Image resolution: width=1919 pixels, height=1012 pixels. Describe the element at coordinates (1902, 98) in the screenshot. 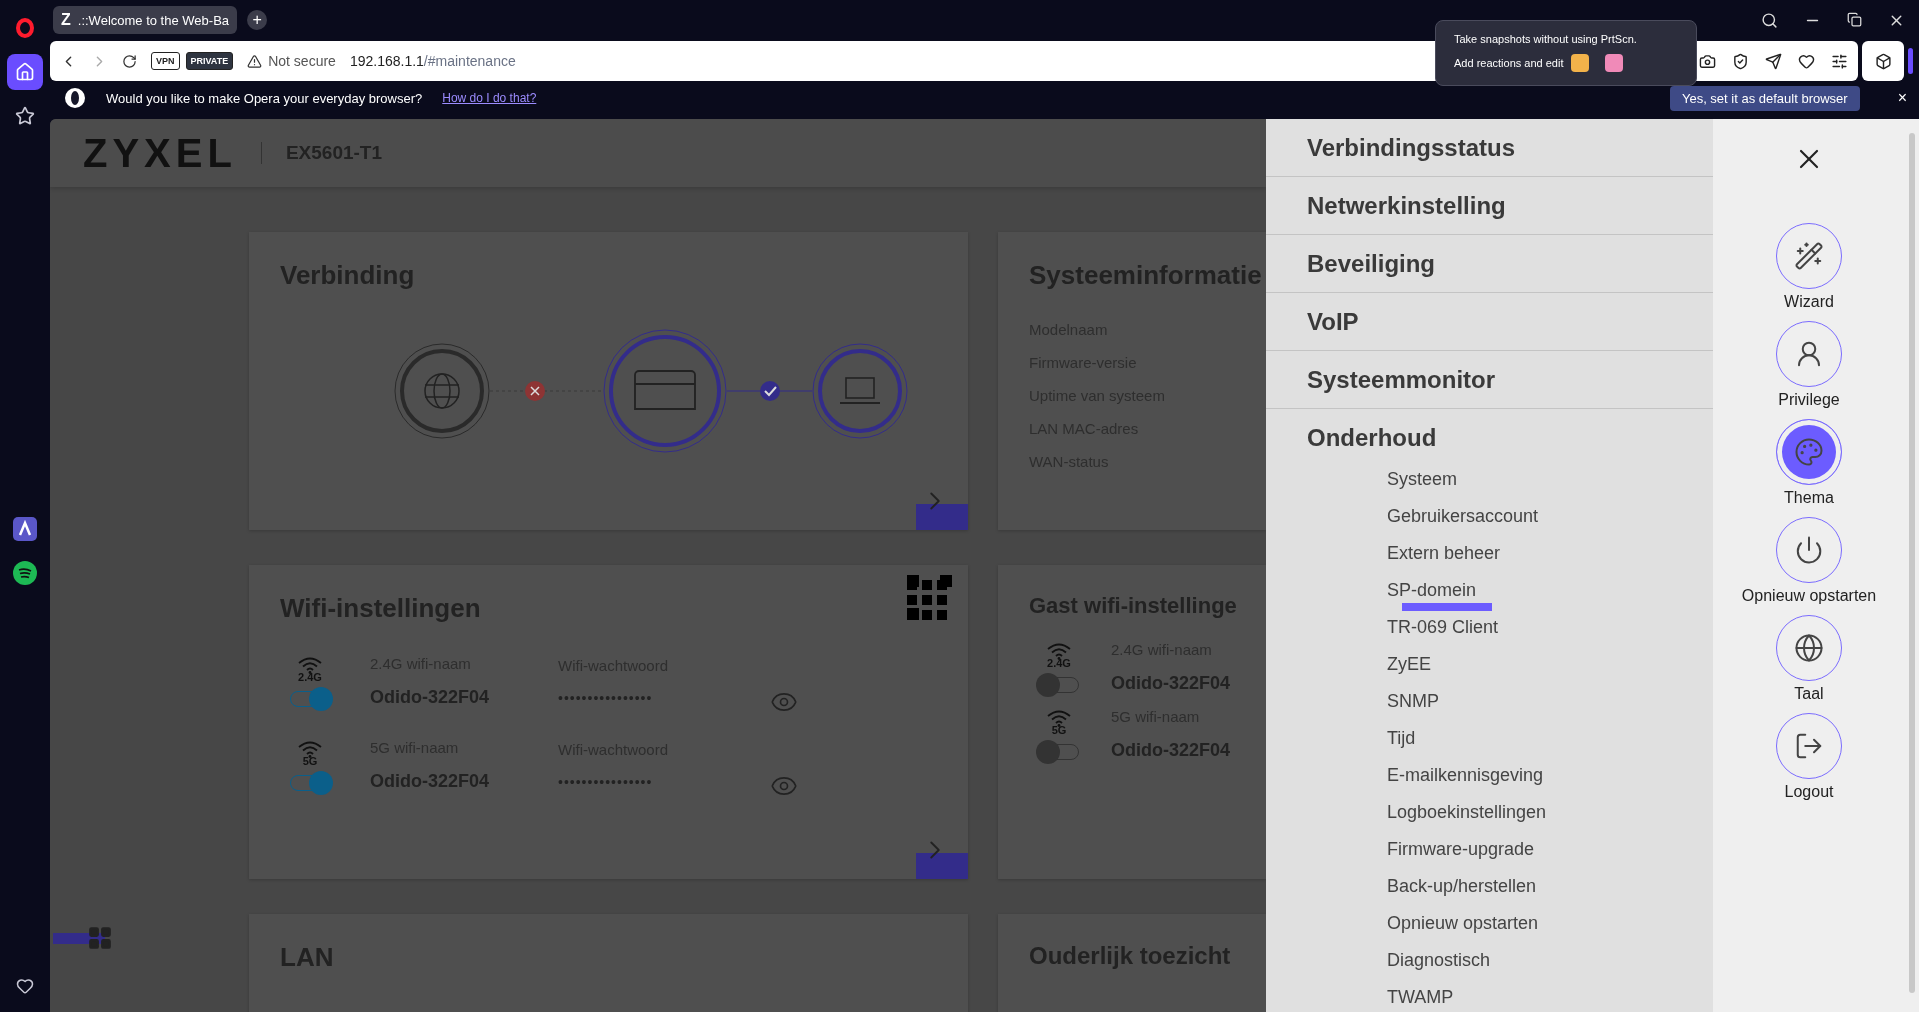

I see `close-button: ×` at that location.